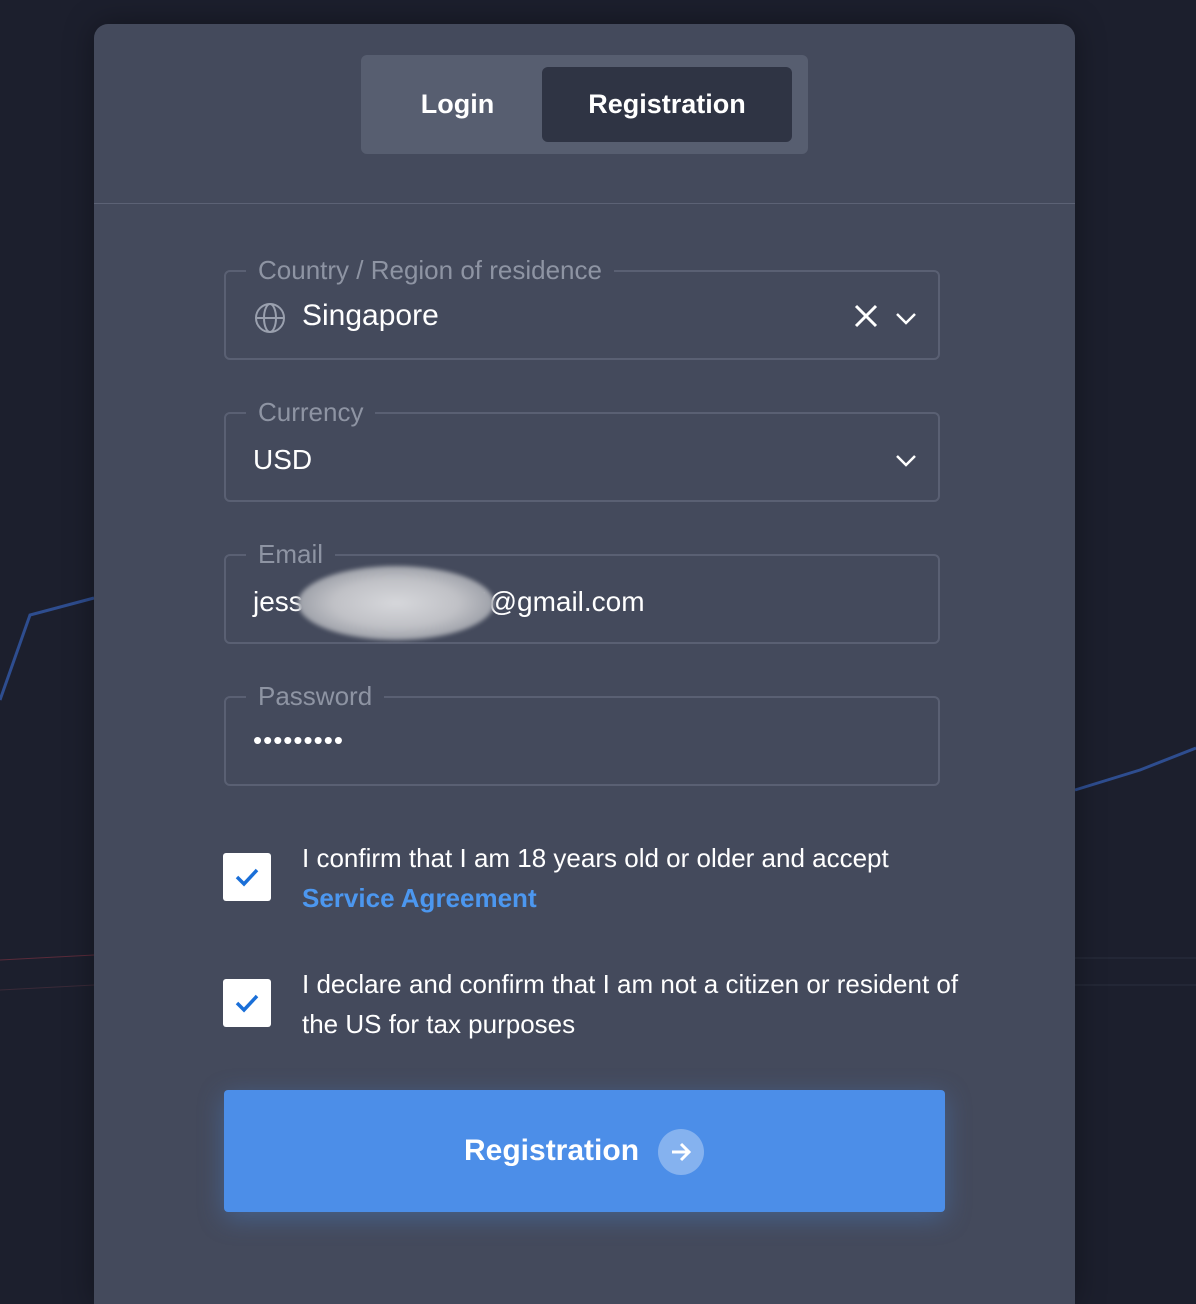  What do you see at coordinates (582, 448) in the screenshot?
I see `currency-select: Currency USD` at bounding box center [582, 448].